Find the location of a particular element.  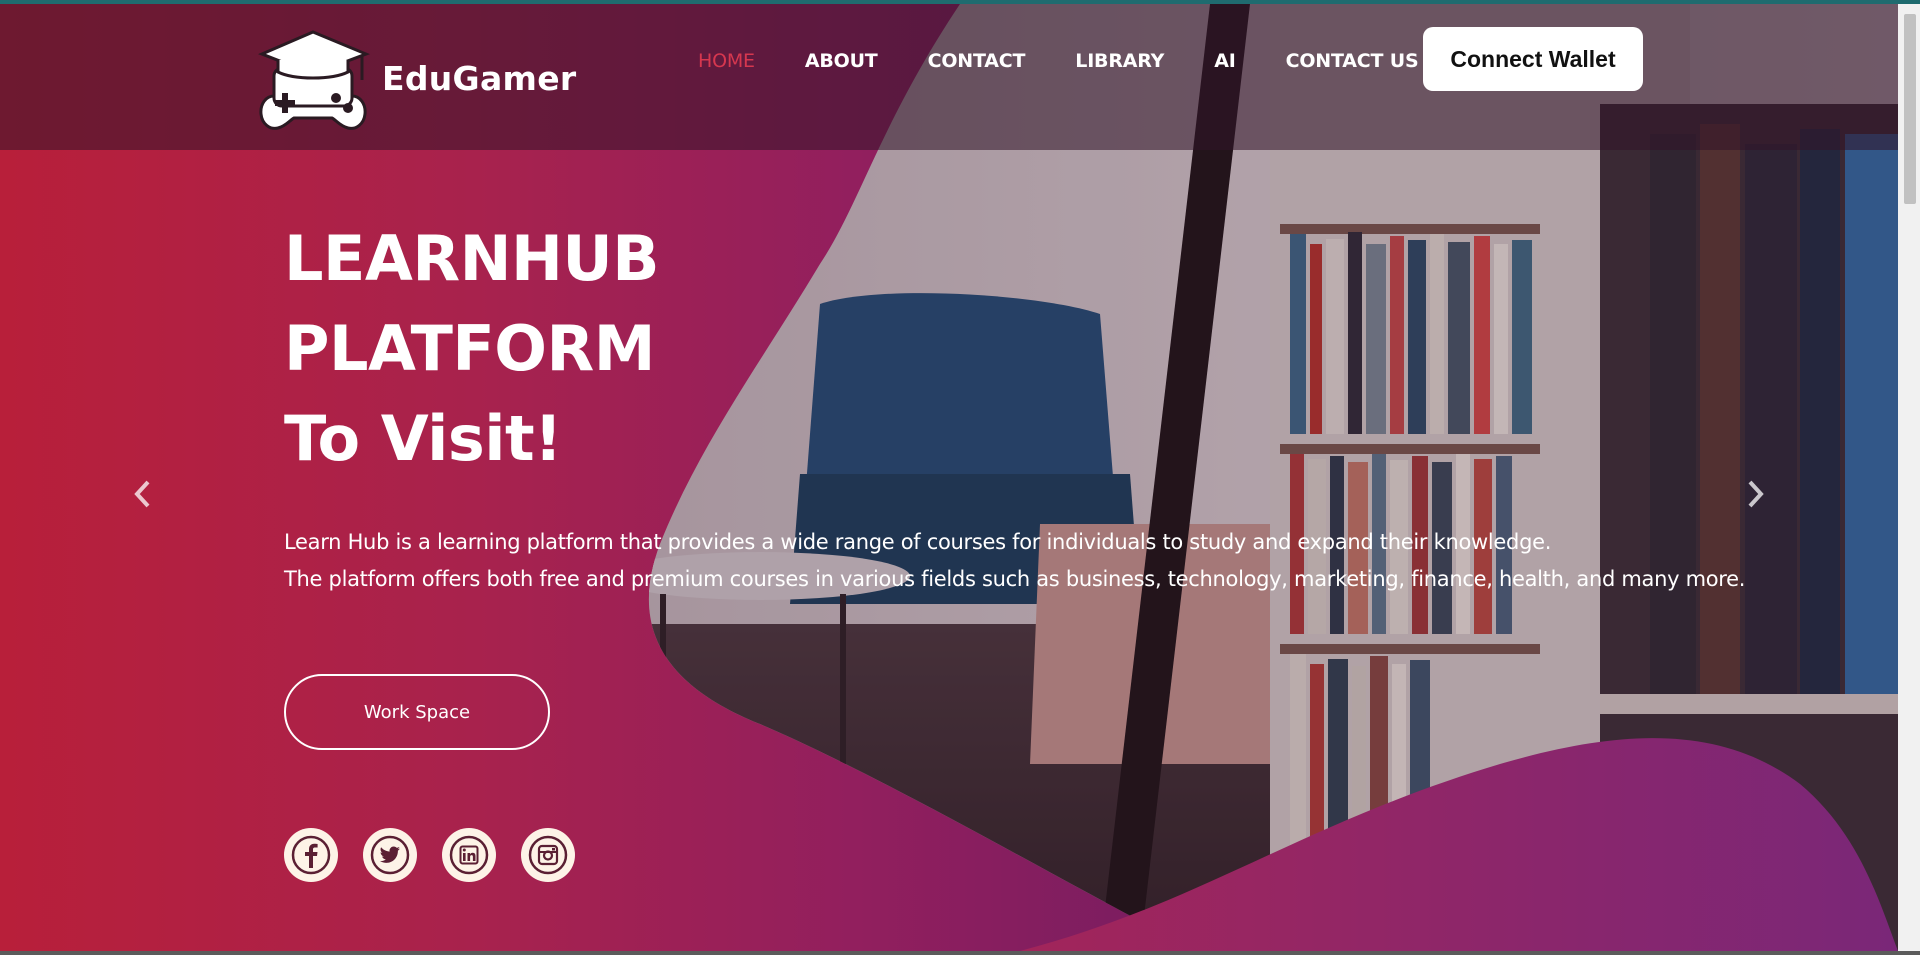

twitter-link is located at coordinates (390, 855).